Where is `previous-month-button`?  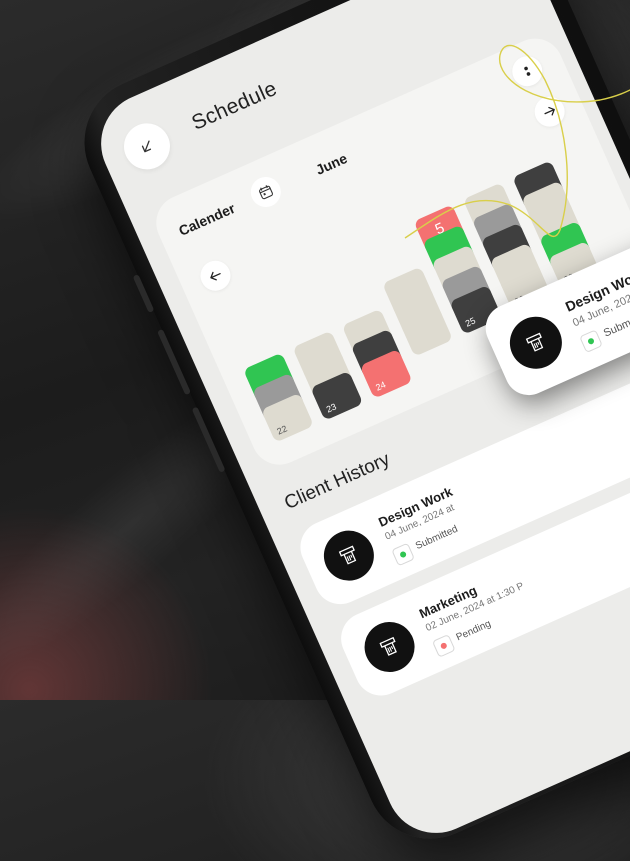
previous-month-button is located at coordinates (215, 275).